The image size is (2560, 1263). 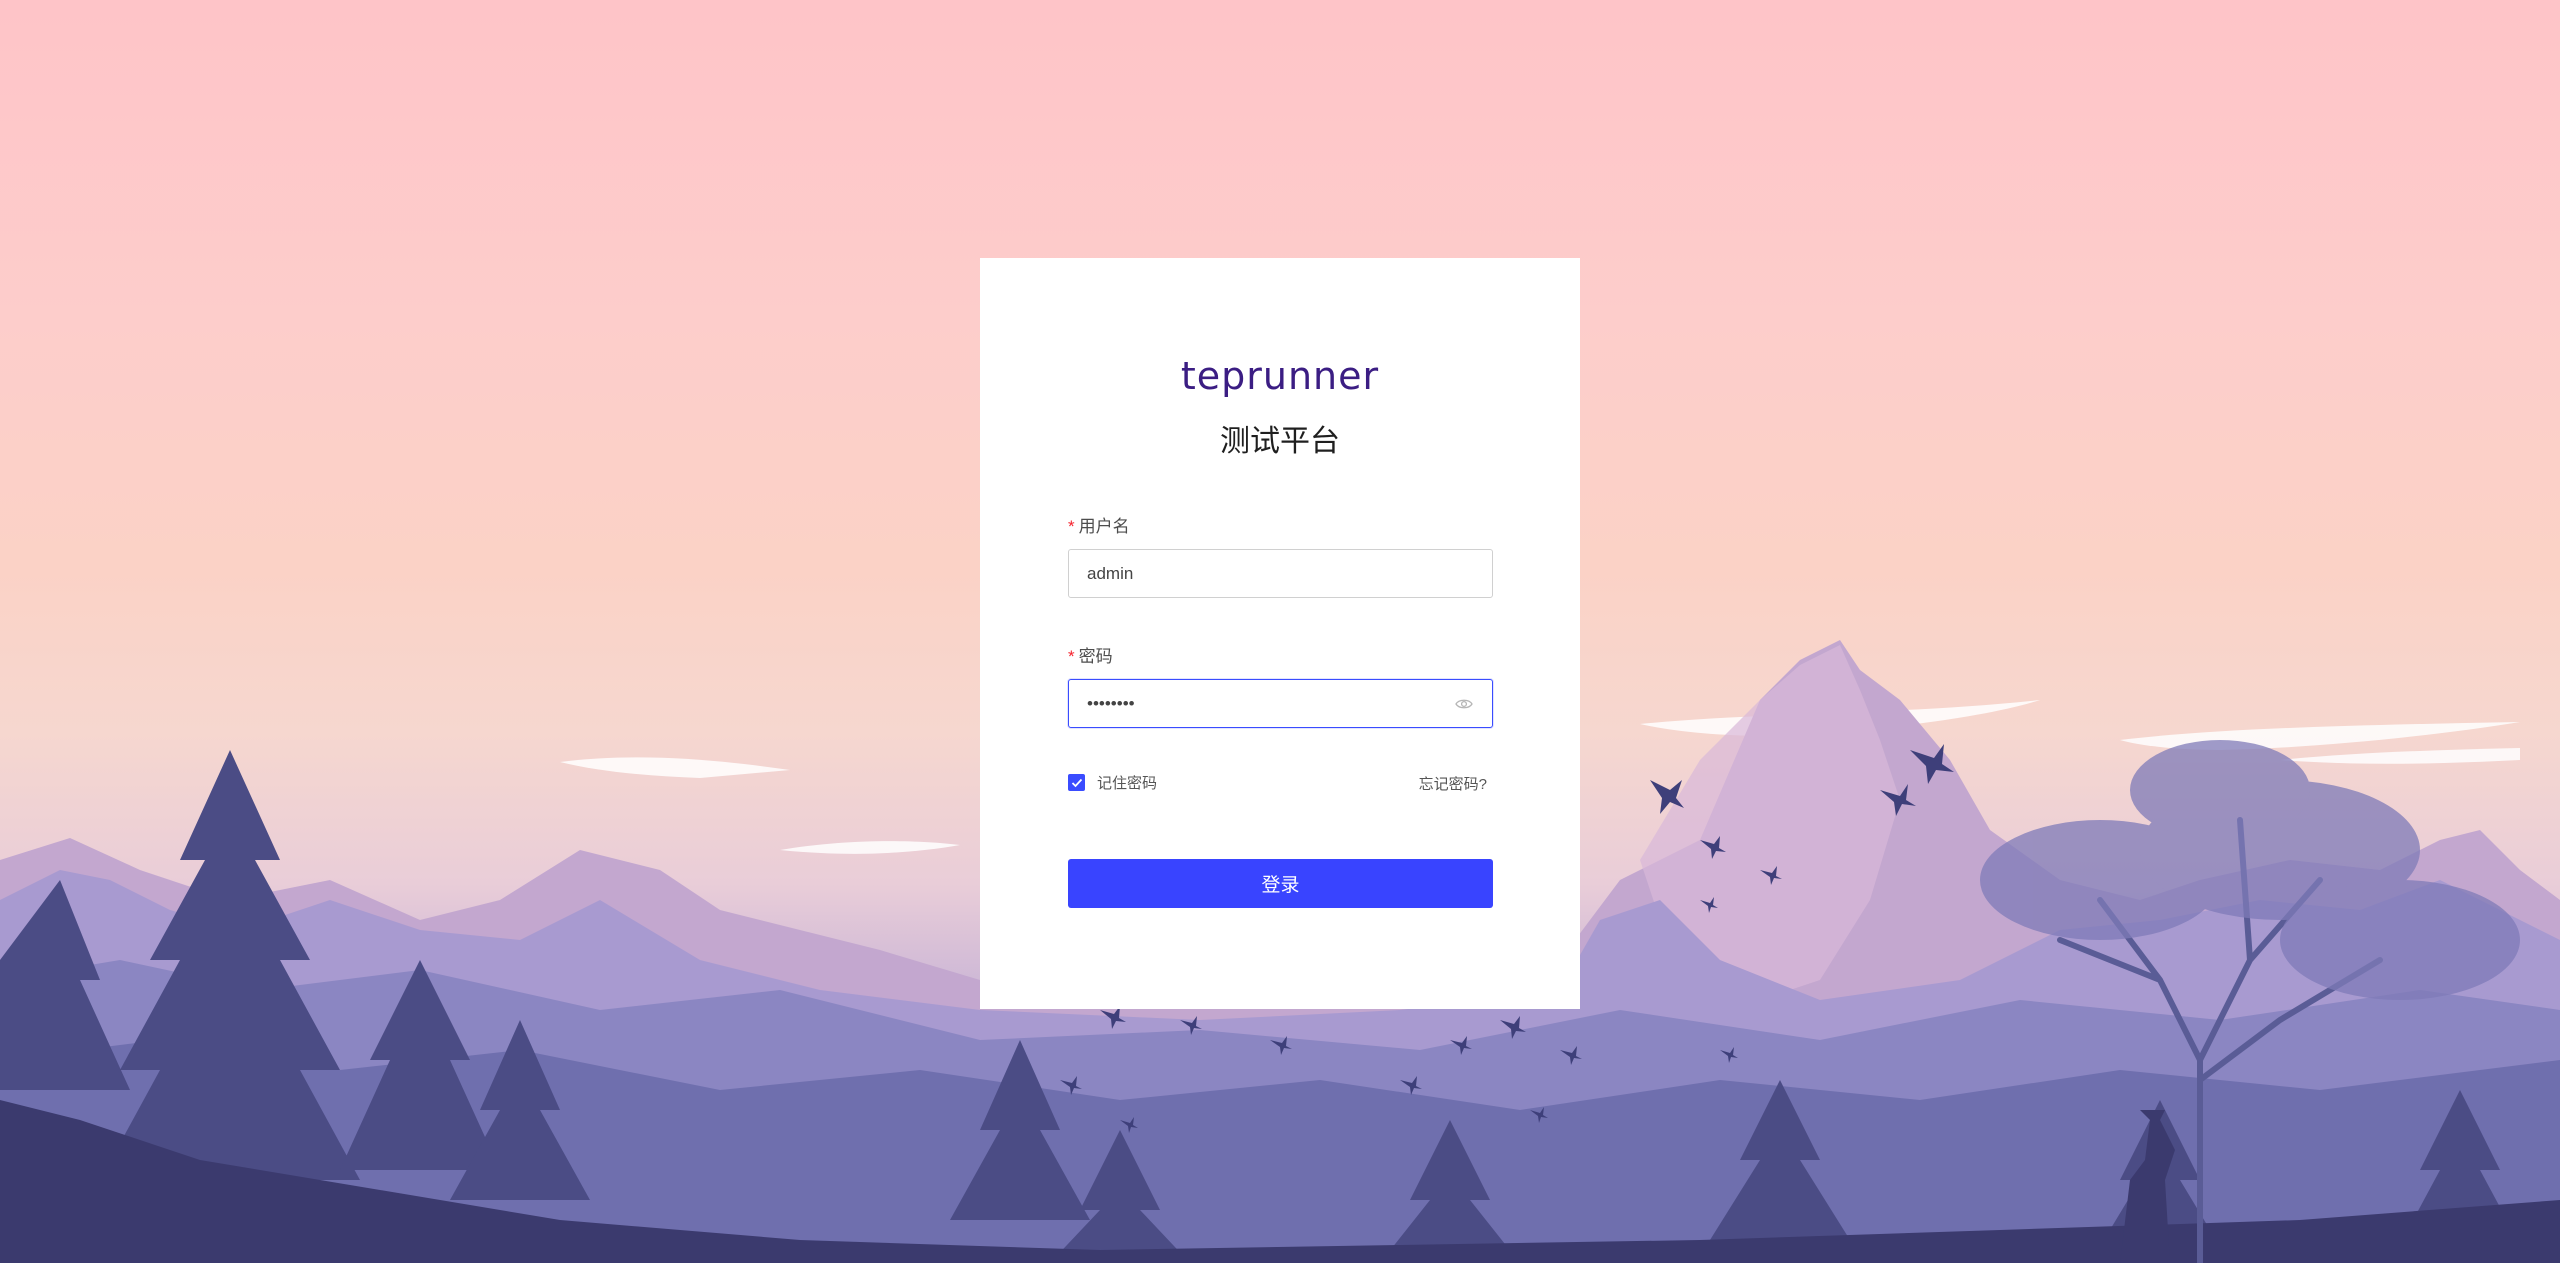 I want to click on username-label-text: 用户名, so click(x=1104, y=526).